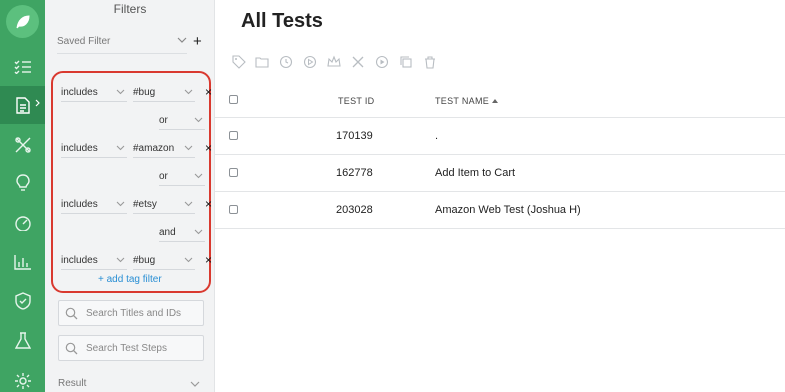  What do you see at coordinates (167, 232) in the screenshot?
I see `conjunction-label: and` at bounding box center [167, 232].